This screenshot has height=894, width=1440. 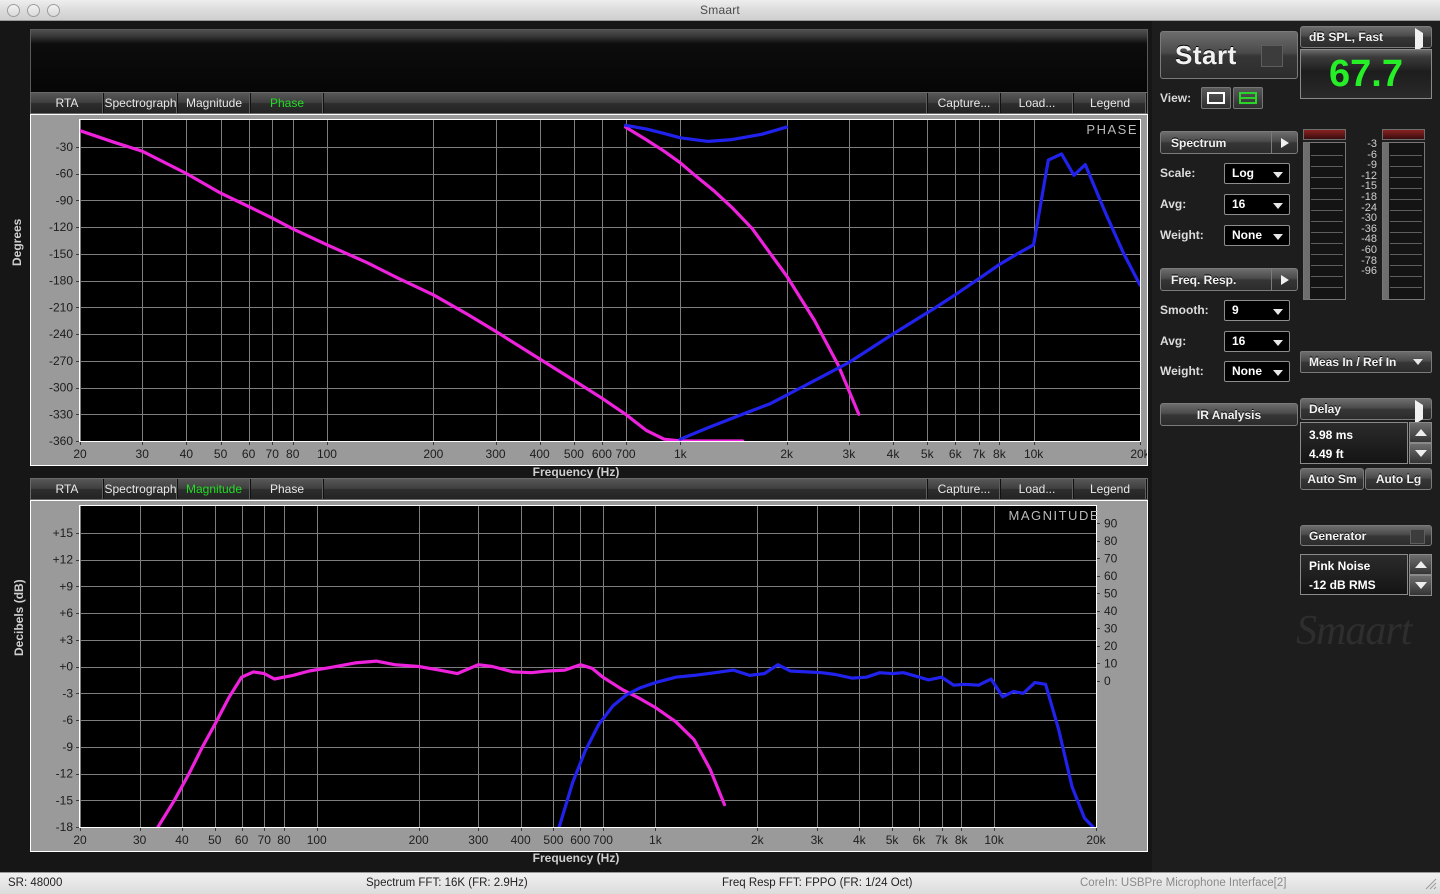 What do you see at coordinates (61, 334) in the screenshot?
I see `y-tick-label: -240` at bounding box center [61, 334].